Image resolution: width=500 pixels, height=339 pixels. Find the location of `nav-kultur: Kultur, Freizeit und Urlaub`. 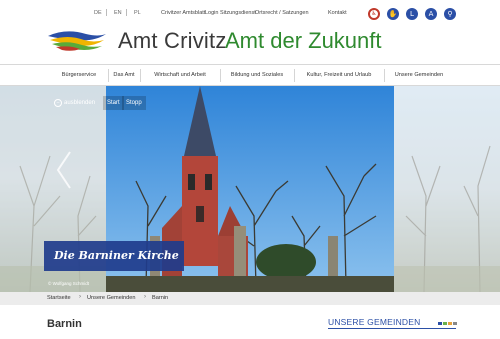

nav-kultur: Kultur, Freizeit und Urlaub is located at coordinates (339, 75).